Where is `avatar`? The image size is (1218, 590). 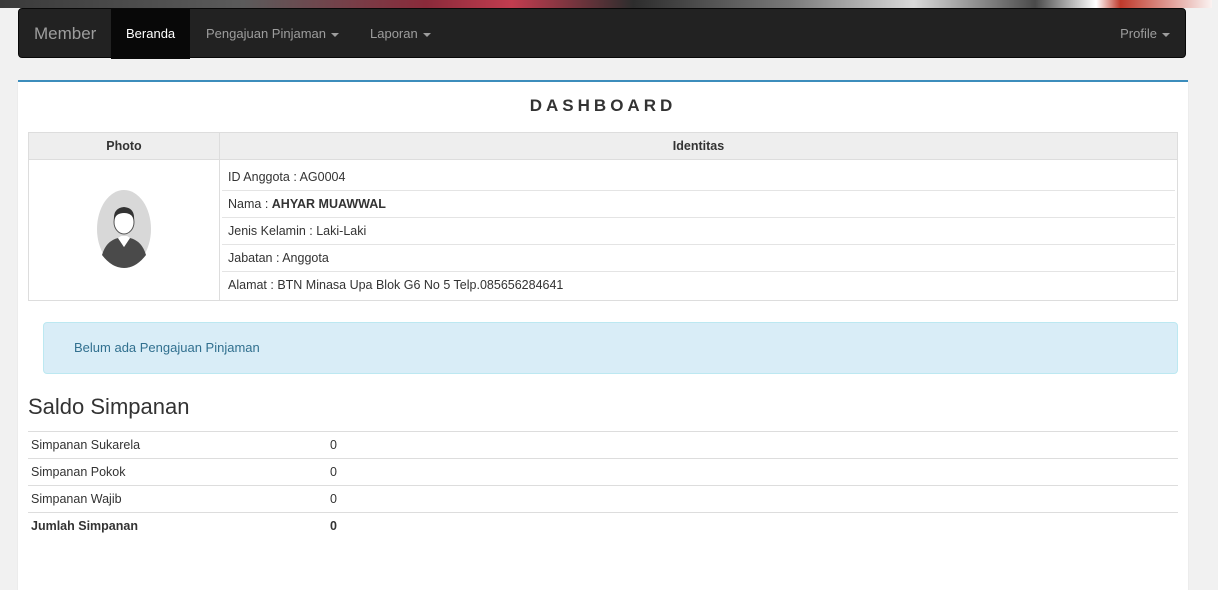 avatar is located at coordinates (124, 228).